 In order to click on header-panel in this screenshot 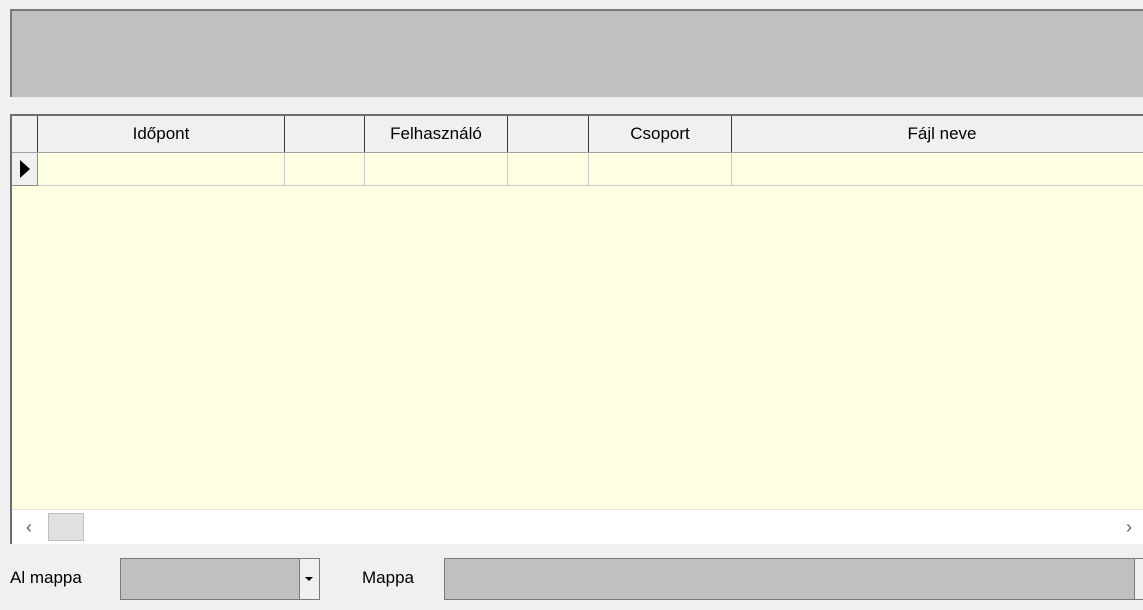, I will do `click(576, 53)`.